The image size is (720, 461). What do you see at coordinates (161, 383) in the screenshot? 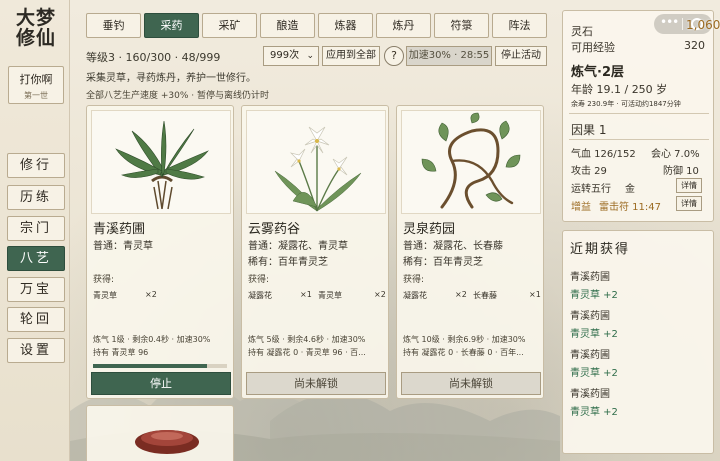
I see `stop-gather-button: 停止` at bounding box center [161, 383].